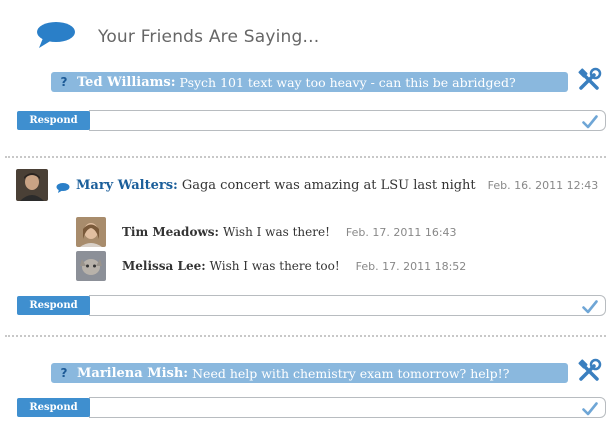  I want to click on post-author: Mary Walters:, so click(127, 185).